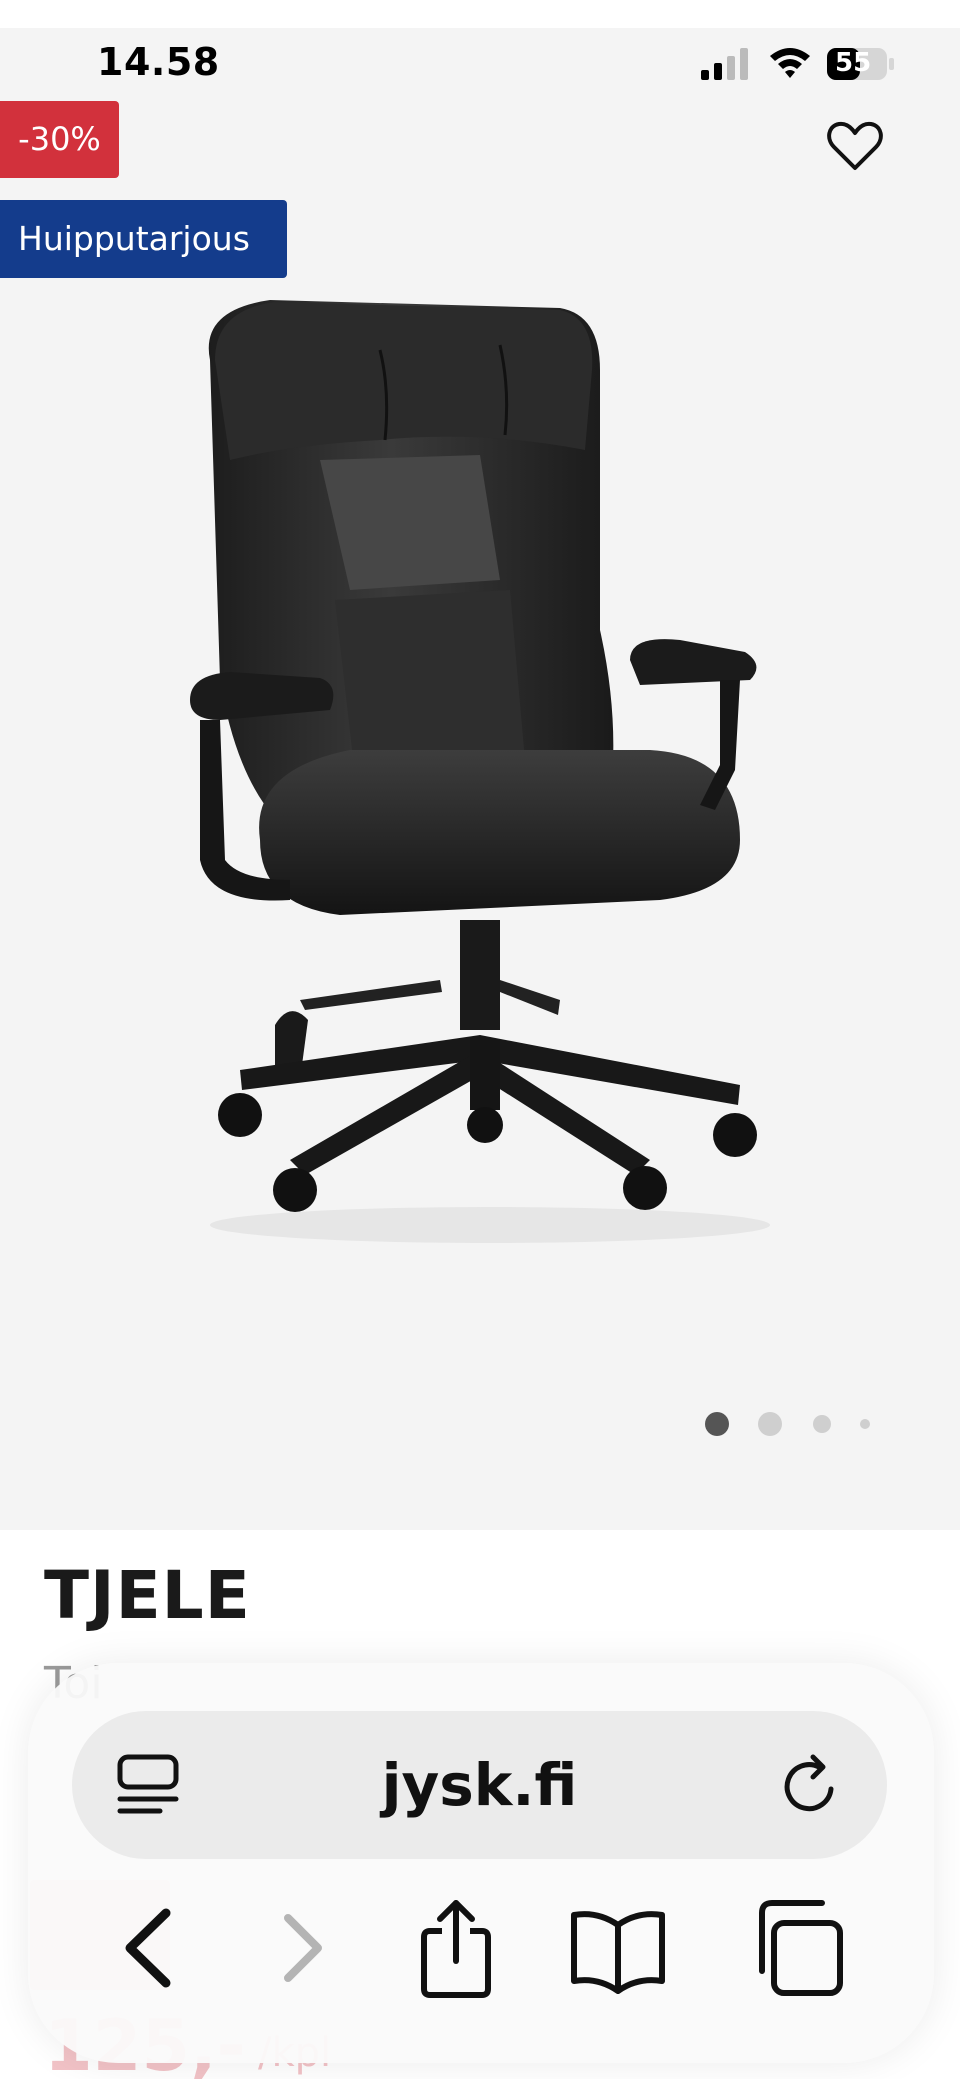 This screenshot has width=960, height=2079. What do you see at coordinates (724, 64) in the screenshot?
I see `signal-icon` at bounding box center [724, 64].